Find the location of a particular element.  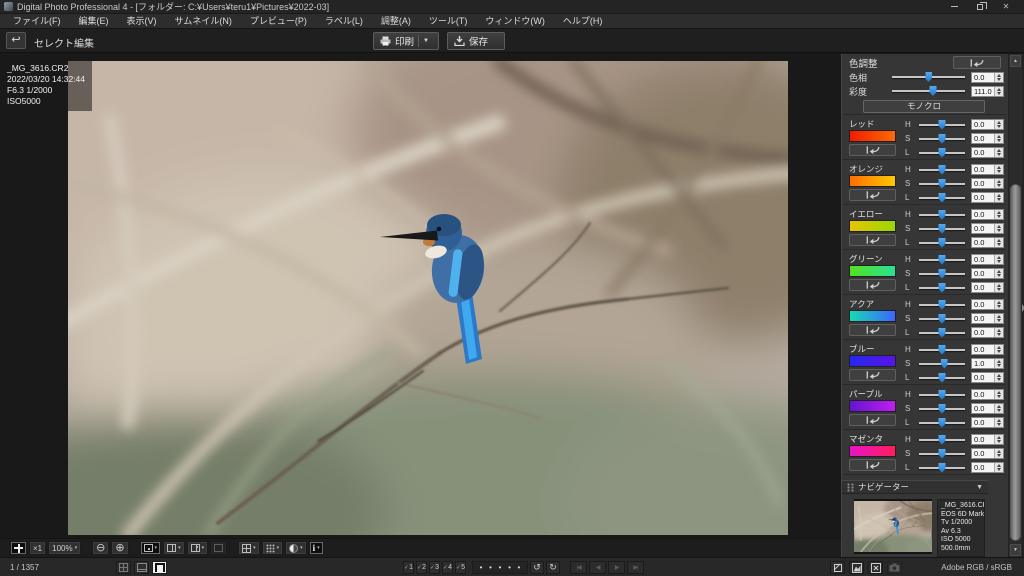

red-s-slider is located at coordinates (942, 139).